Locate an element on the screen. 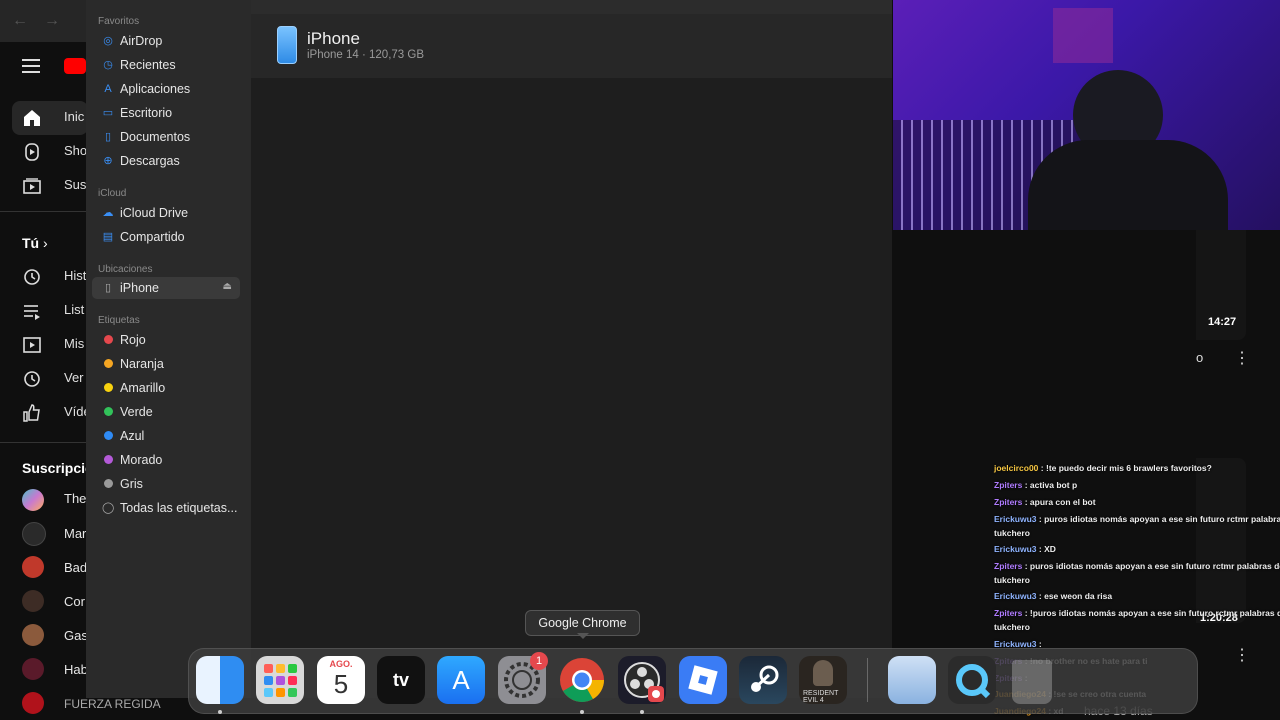 Image resolution: width=1280 pixels, height=720 pixels. system-settings-icon: 1 is located at coordinates (523, 678).